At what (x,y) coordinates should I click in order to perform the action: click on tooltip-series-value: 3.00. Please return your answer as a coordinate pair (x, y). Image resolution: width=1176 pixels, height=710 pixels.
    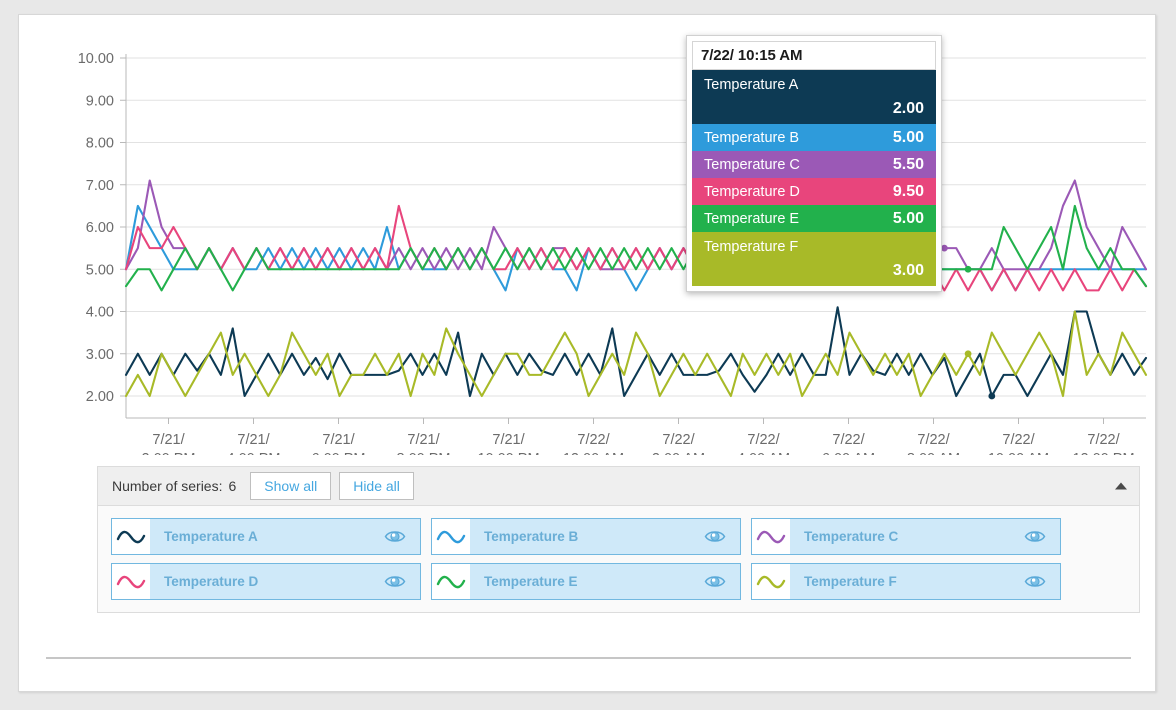
    Looking at the image, I should click on (908, 270).